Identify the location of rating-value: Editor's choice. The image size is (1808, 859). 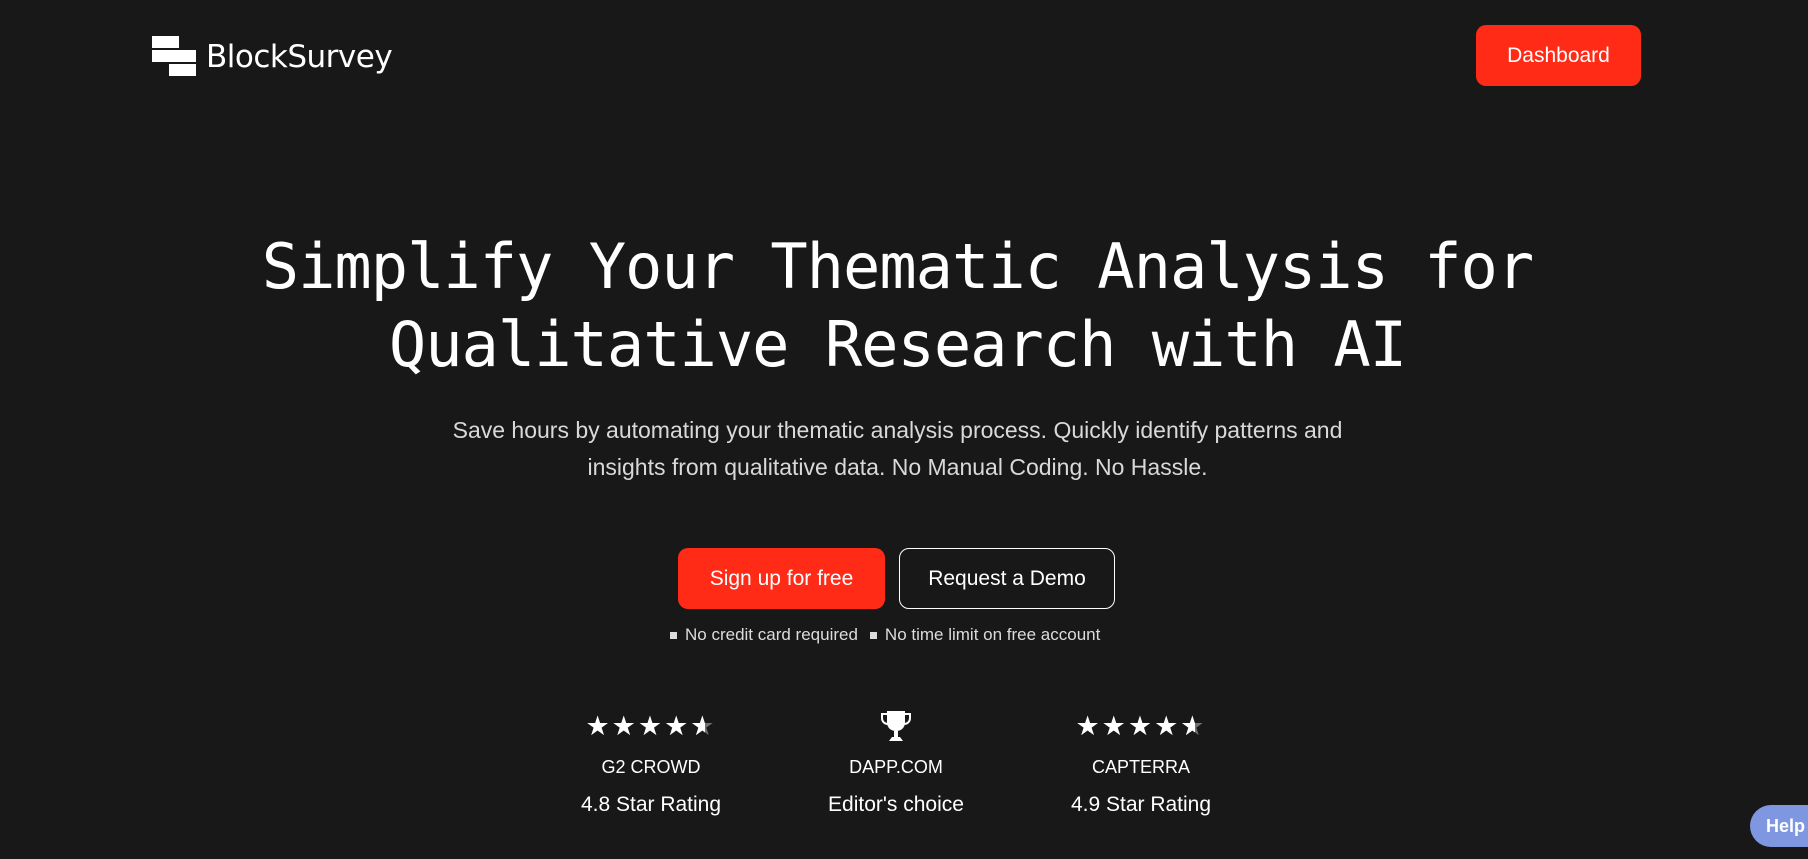
(896, 804).